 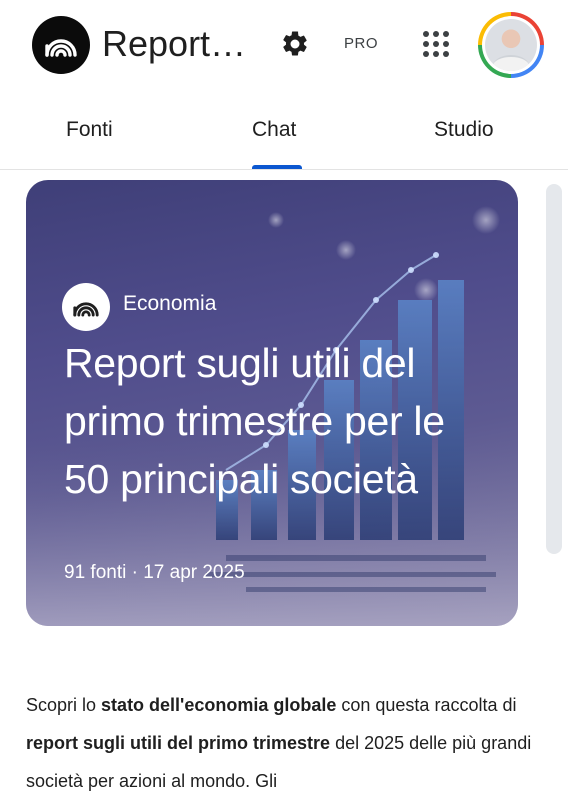 What do you see at coordinates (86, 307) in the screenshot?
I see `topic-logo-icon` at bounding box center [86, 307].